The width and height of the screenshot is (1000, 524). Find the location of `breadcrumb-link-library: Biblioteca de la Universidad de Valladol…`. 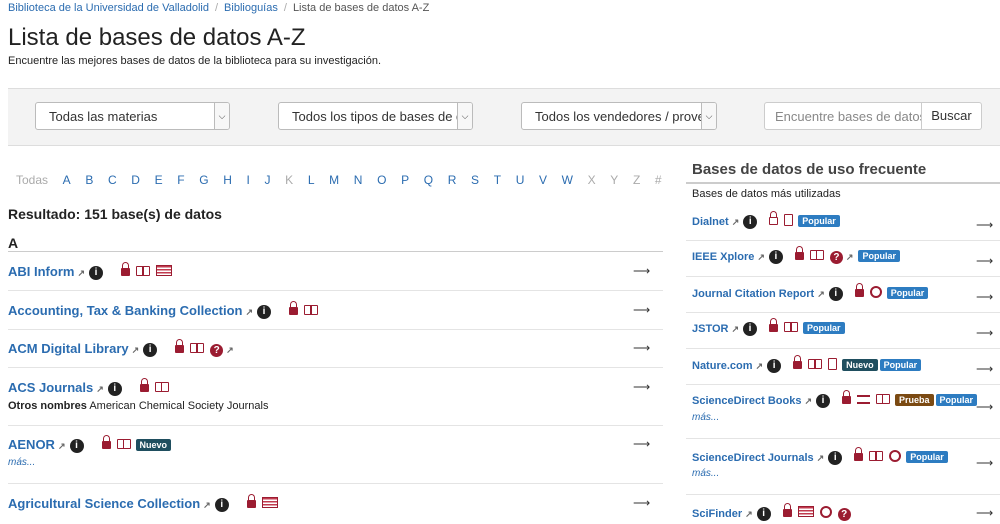

breadcrumb-link-library: Biblioteca de la Universidad de Valladol… is located at coordinates (108, 8).